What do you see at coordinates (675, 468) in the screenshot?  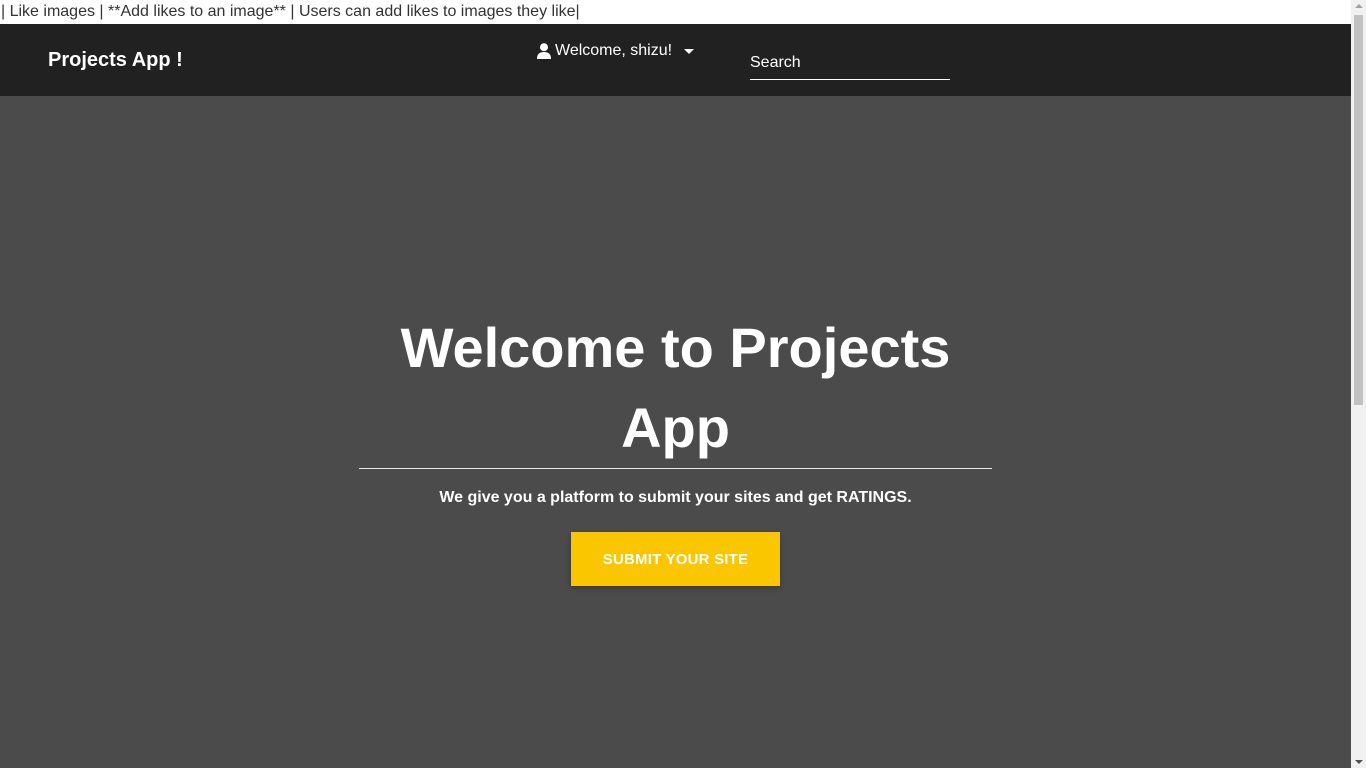 I see `hero-divider` at bounding box center [675, 468].